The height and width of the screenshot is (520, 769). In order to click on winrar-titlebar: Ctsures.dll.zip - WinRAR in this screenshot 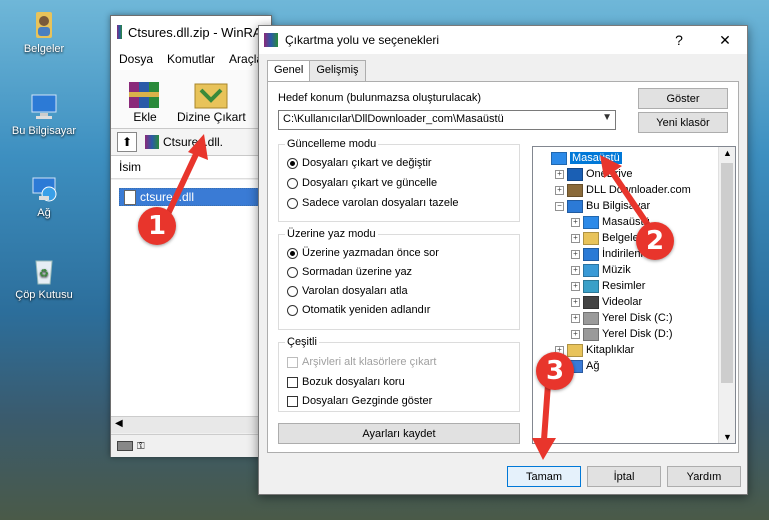, I will do `click(191, 32)`.